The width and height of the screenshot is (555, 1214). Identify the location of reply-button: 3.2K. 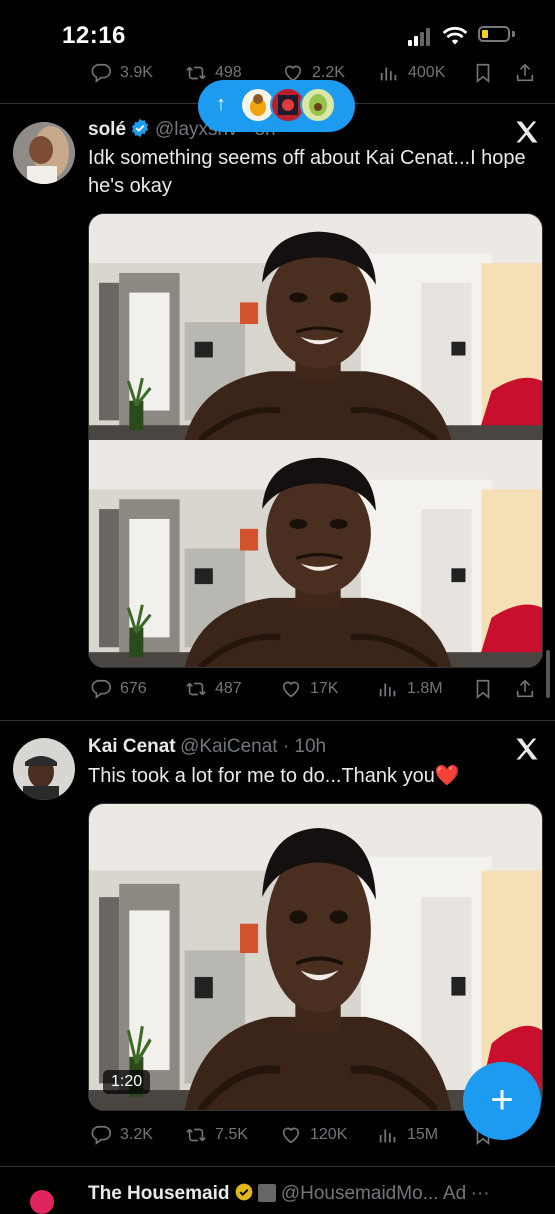
(121, 1135).